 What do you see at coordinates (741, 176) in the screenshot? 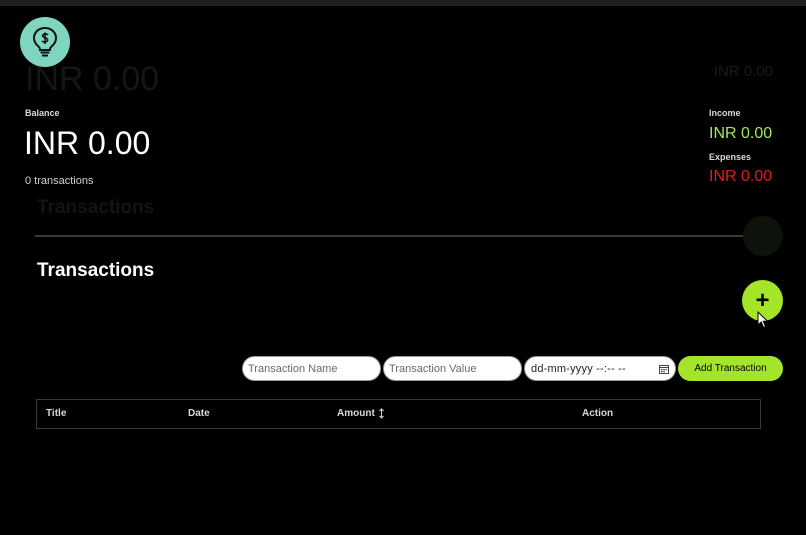
I see `expenses-value: INR 0.00` at bounding box center [741, 176].